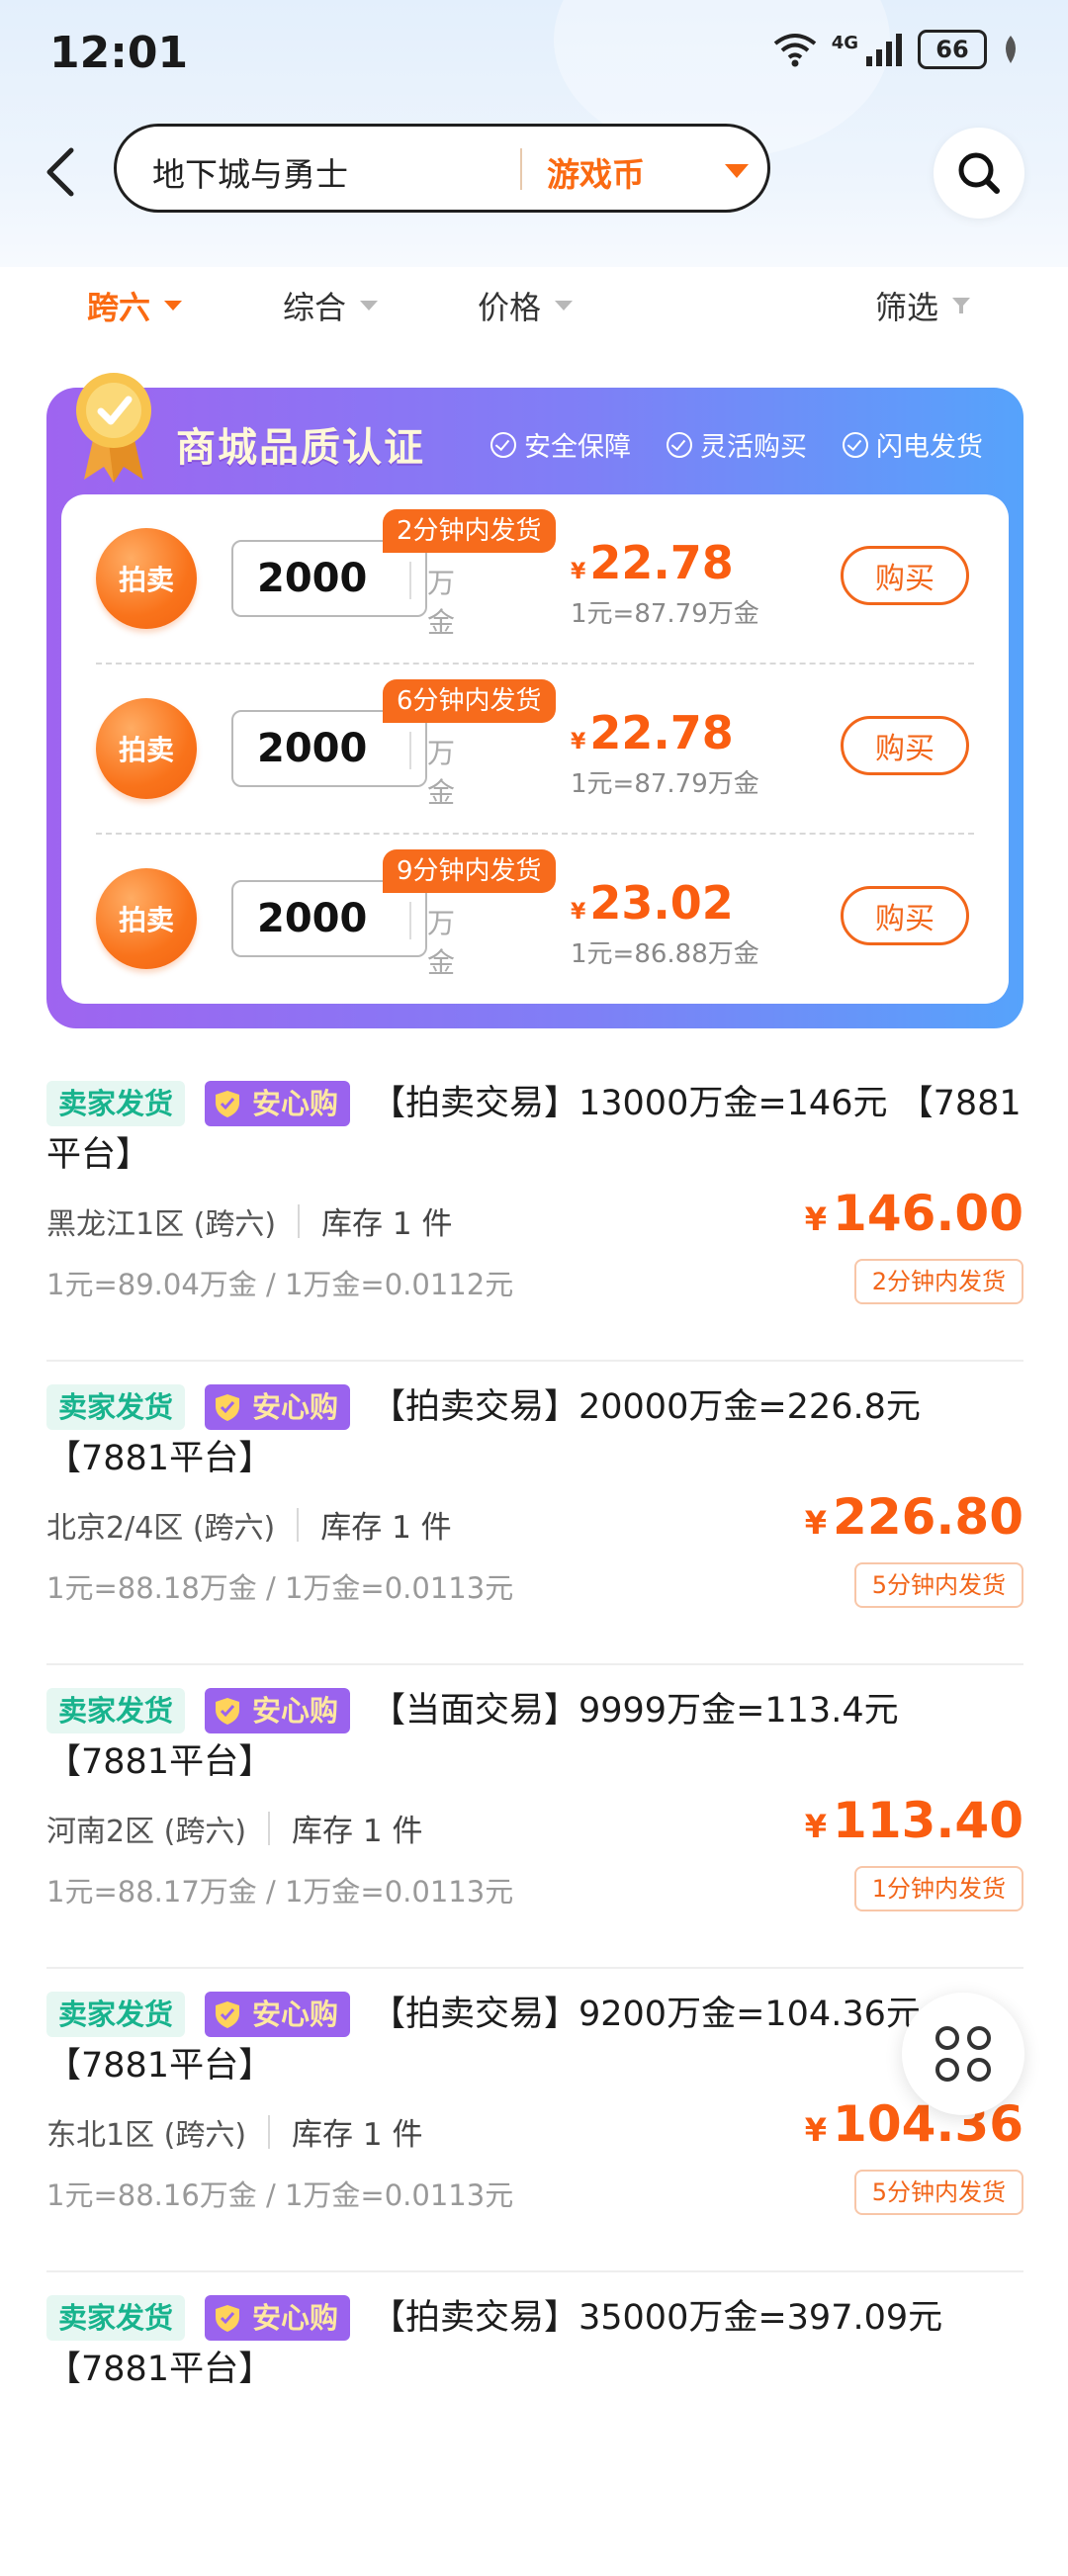 This screenshot has height=2576, width=1068. Describe the element at coordinates (146, 2135) in the screenshot. I see `server-name: 东北1区 (跨六)` at that location.